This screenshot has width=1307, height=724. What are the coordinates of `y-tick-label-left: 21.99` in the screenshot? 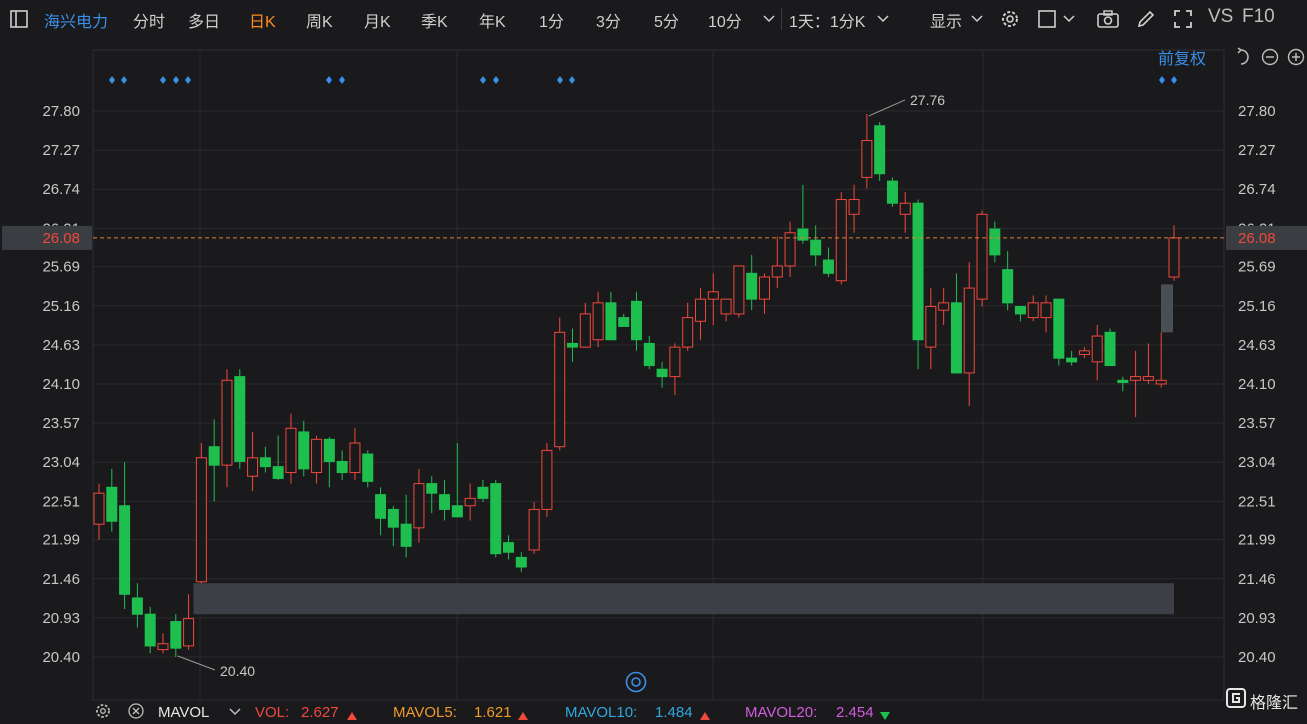 It's located at (61, 540).